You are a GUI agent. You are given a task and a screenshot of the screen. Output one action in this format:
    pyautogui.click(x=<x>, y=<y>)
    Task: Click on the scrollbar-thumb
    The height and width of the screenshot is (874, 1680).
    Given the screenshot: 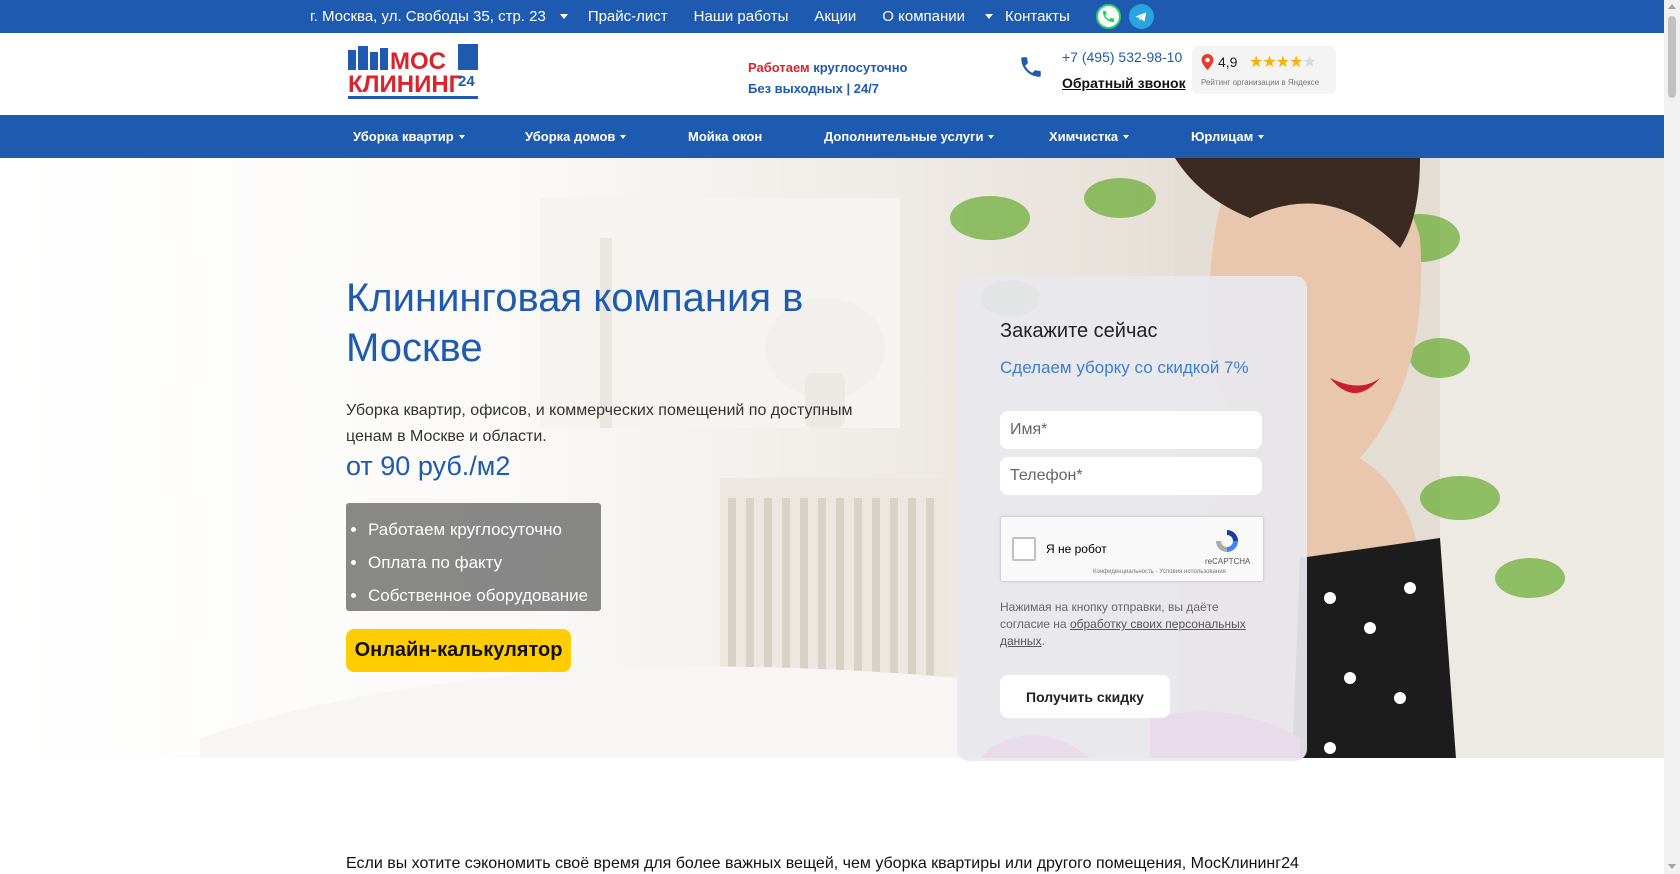 What is the action you would take?
    pyautogui.click(x=1672, y=57)
    